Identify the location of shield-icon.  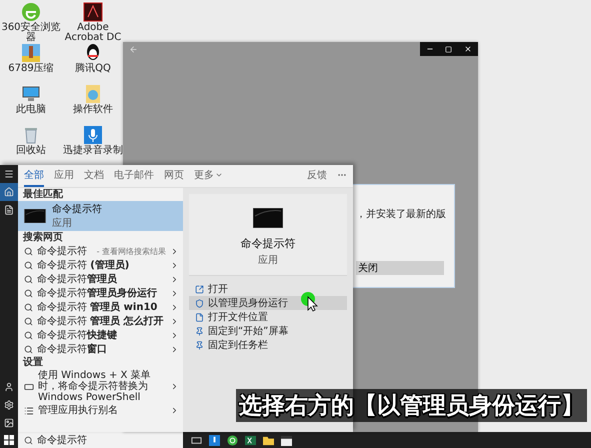
(199, 303).